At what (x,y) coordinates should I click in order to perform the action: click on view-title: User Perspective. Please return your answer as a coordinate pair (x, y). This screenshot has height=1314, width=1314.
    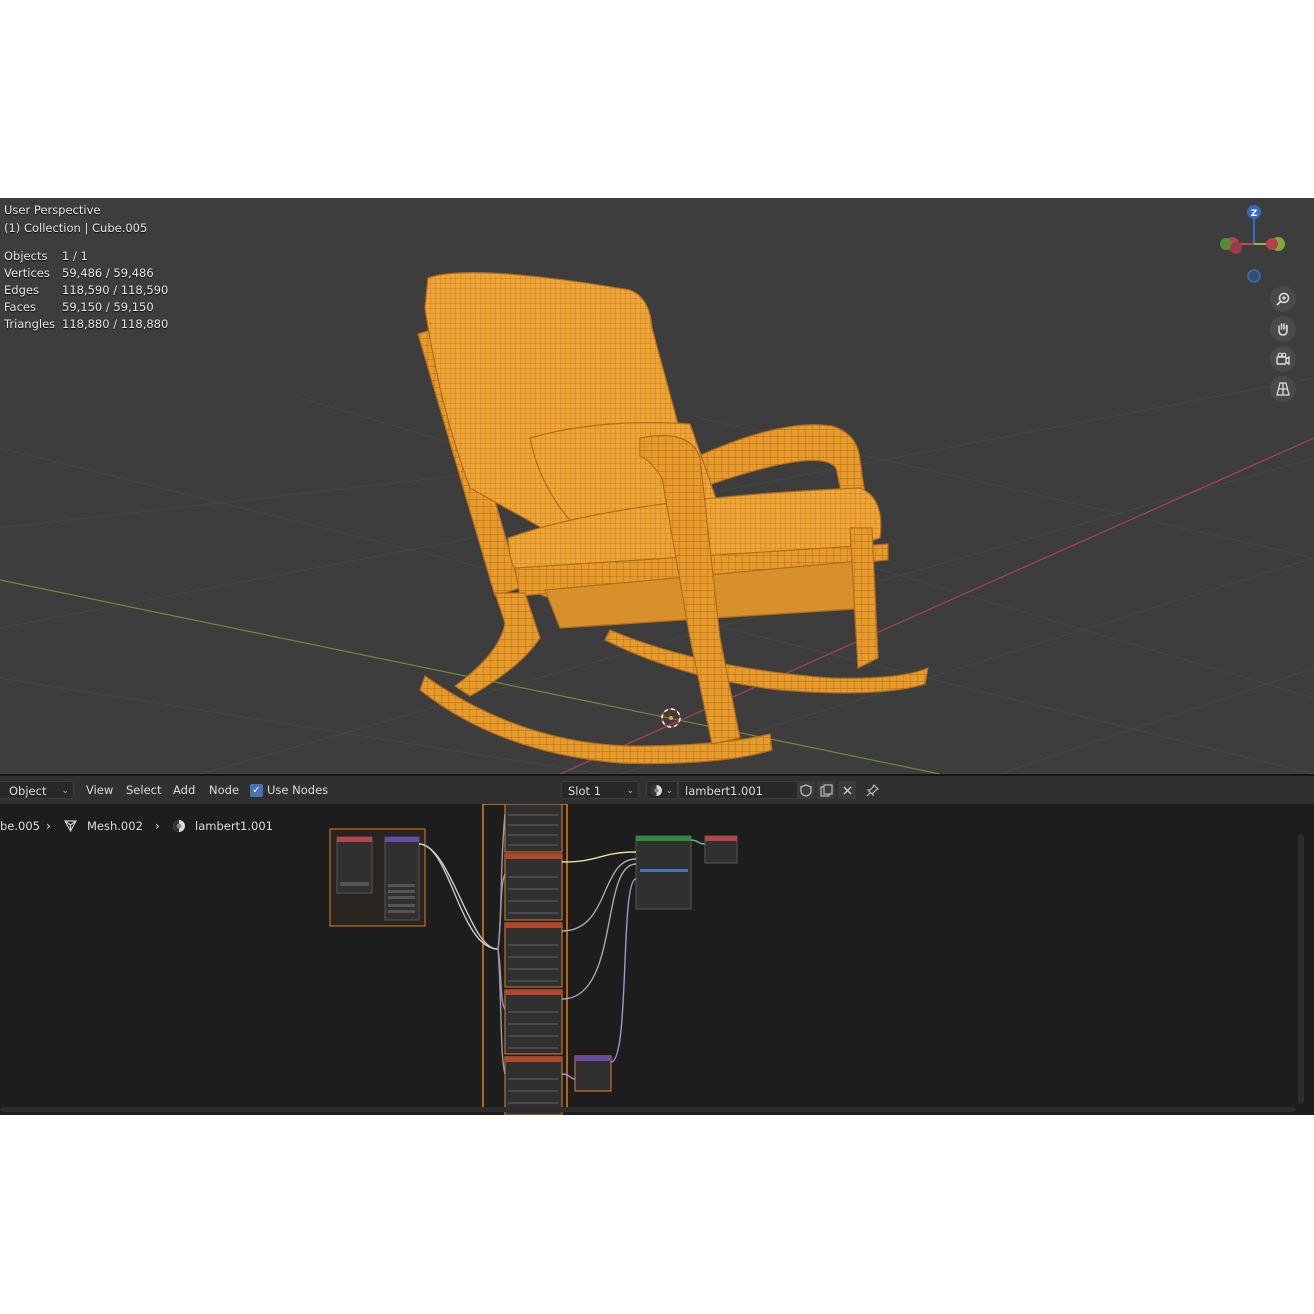
    Looking at the image, I should click on (52, 210).